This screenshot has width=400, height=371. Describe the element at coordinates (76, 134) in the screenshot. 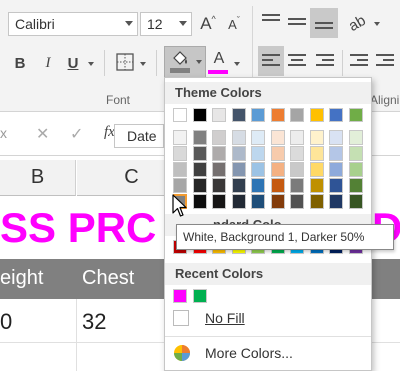

I see `enter-icon: ✓` at that location.